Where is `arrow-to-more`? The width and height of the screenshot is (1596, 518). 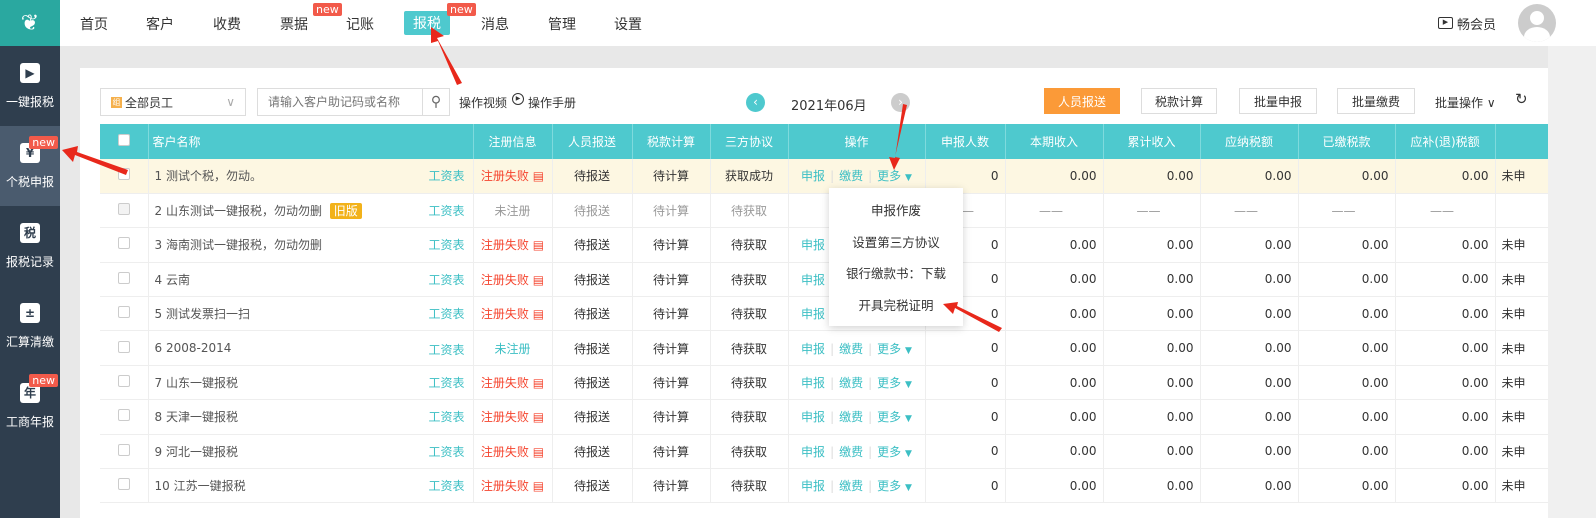 arrow-to-more is located at coordinates (898, 137).